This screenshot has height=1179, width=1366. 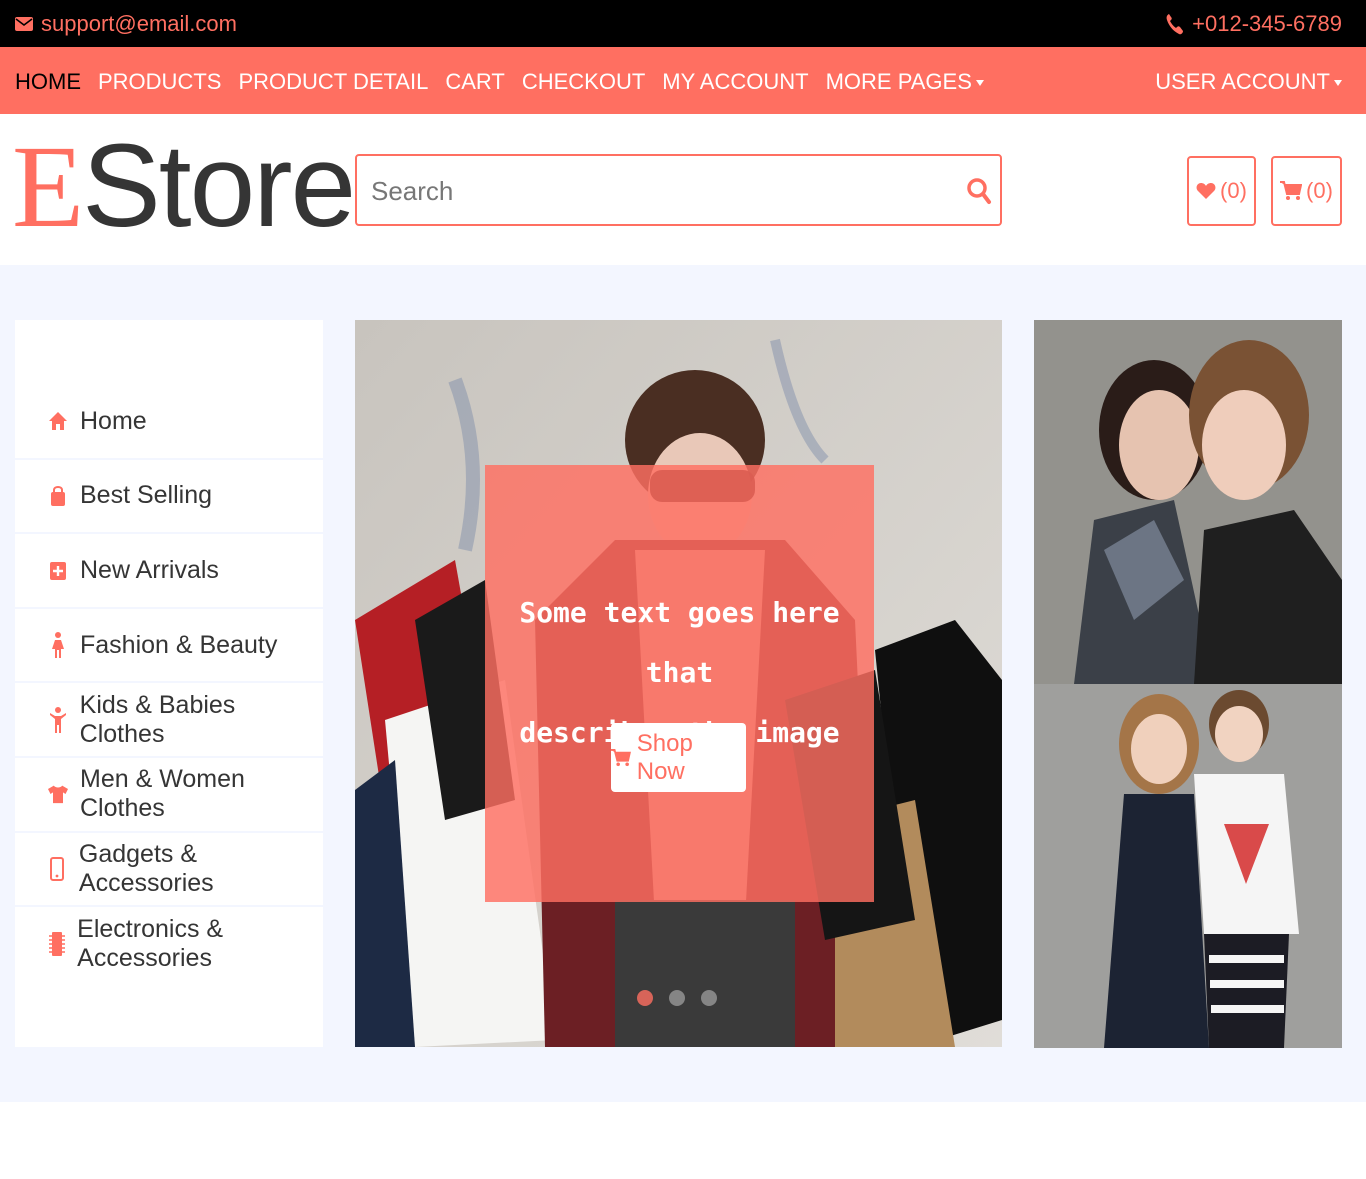 I want to click on caption-line-1: Some text goes here that, so click(x=679, y=642).